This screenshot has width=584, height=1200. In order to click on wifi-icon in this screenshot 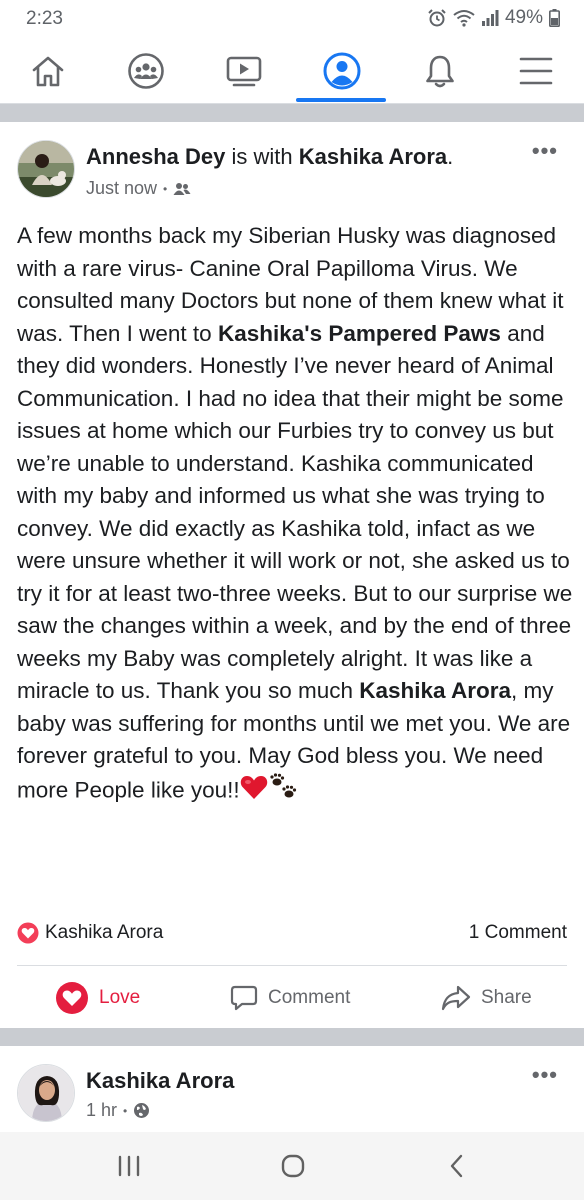, I will do `click(464, 18)`.